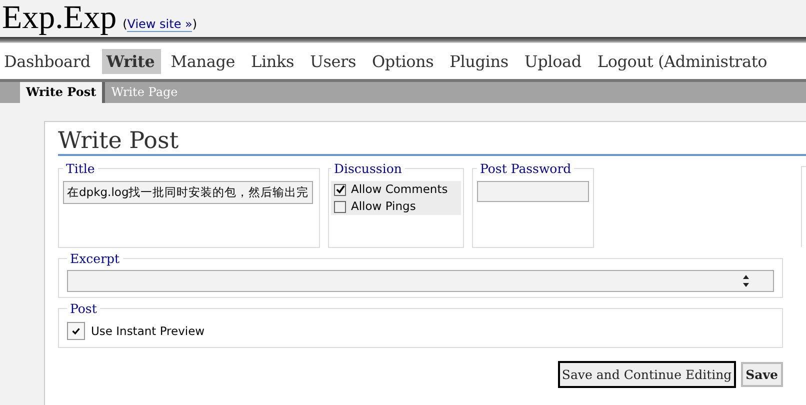  Describe the element at coordinates (334, 61) in the screenshot. I see `nav-tab: Users` at that location.